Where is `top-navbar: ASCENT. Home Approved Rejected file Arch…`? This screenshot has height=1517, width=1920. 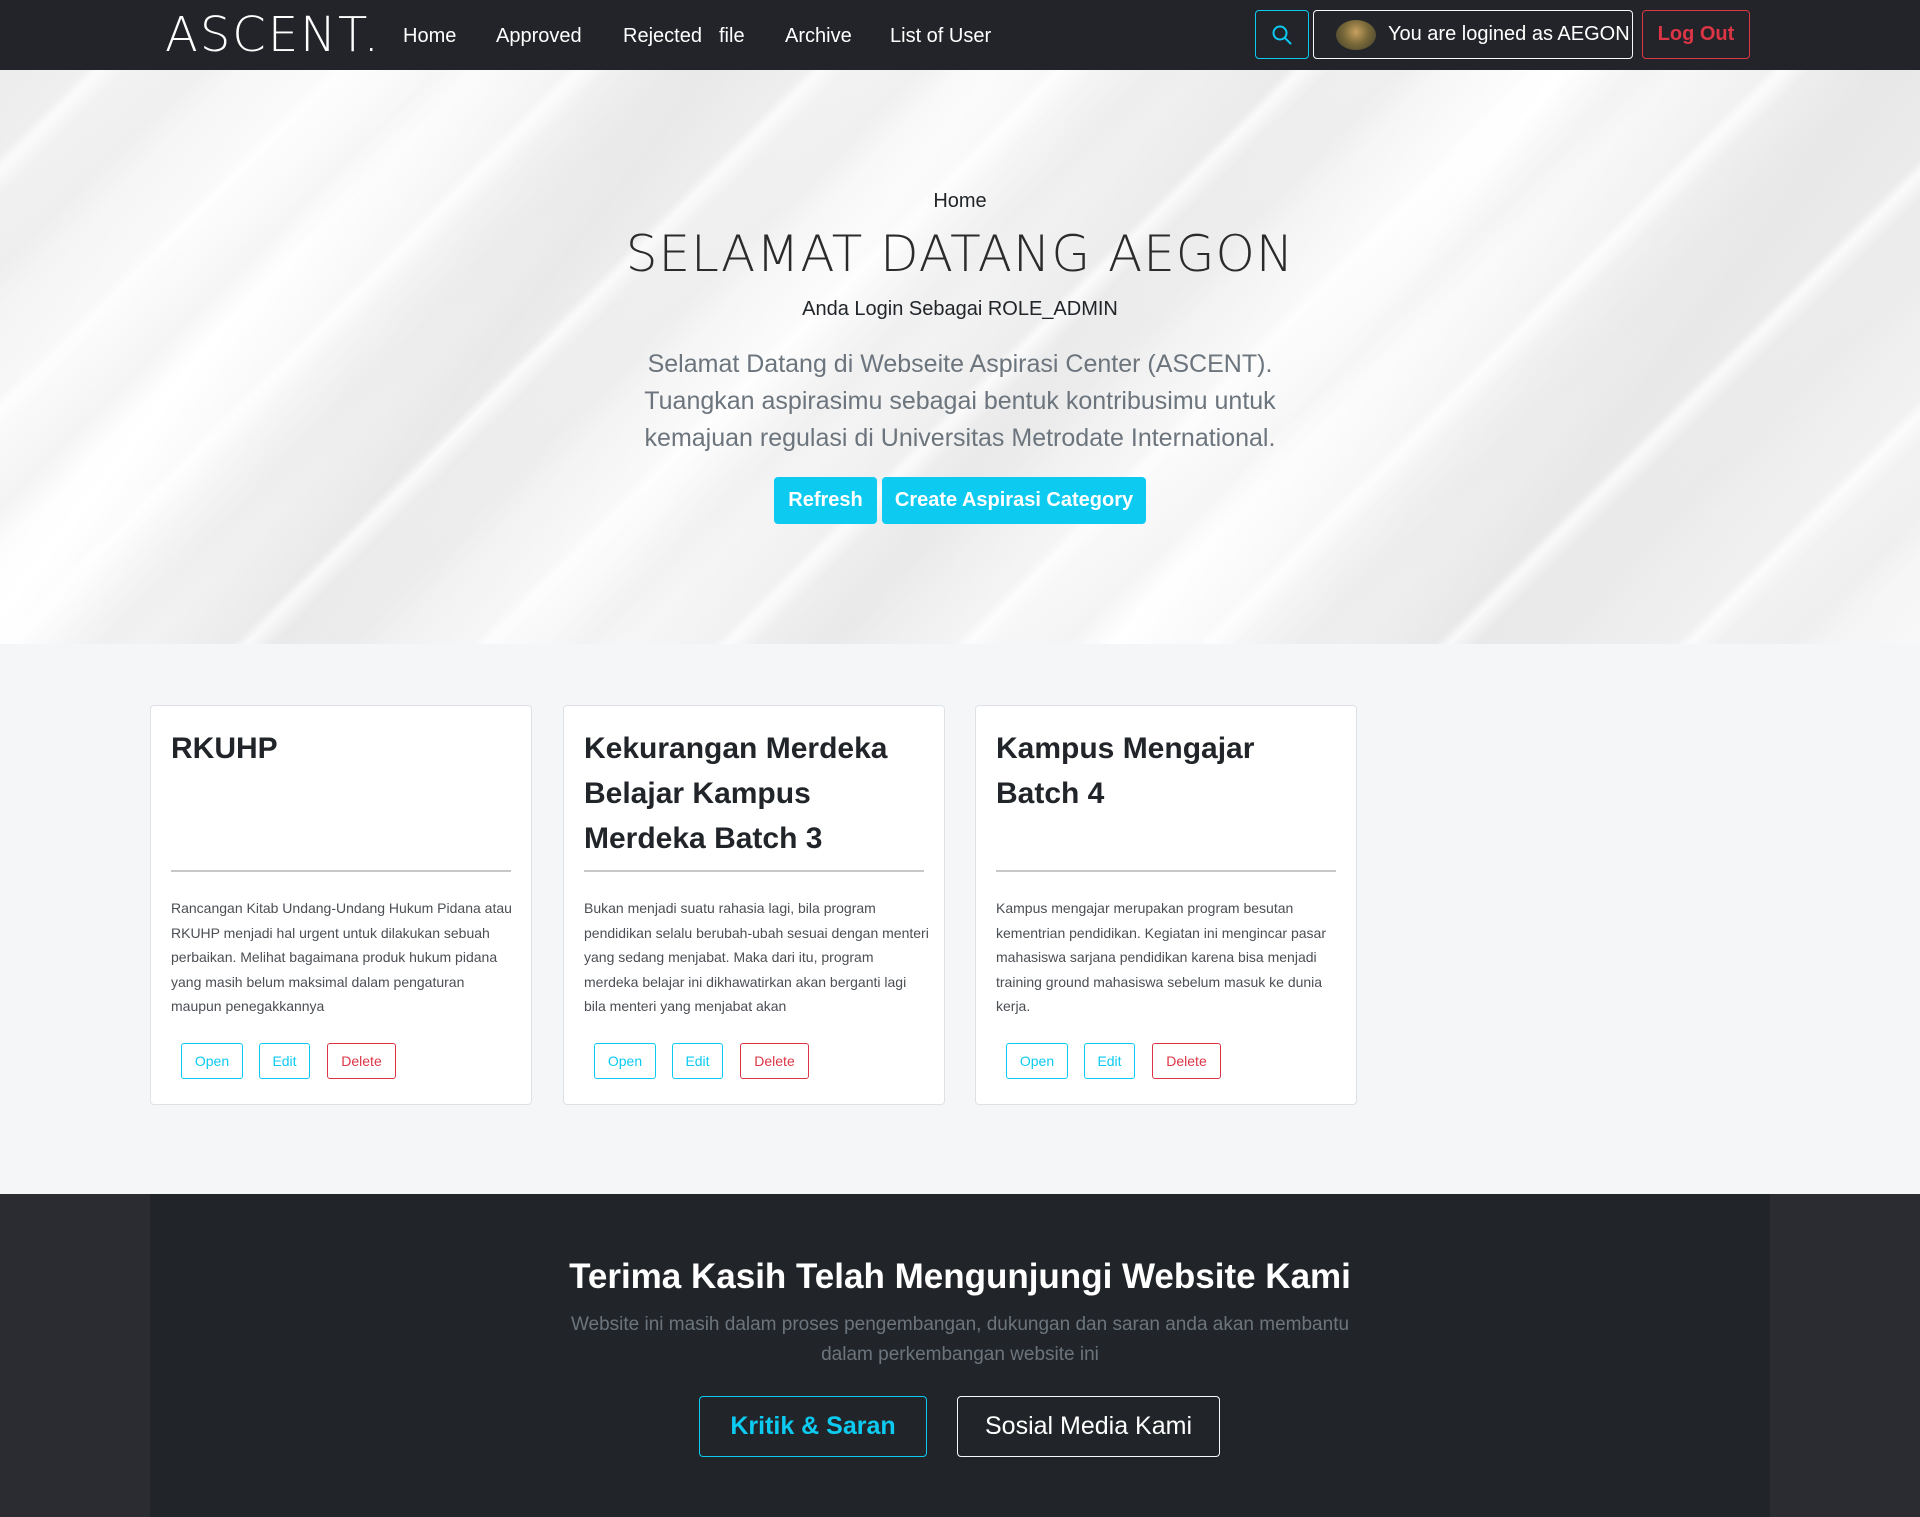
top-navbar: ASCENT. Home Approved Rejected file Arch… is located at coordinates (960, 35).